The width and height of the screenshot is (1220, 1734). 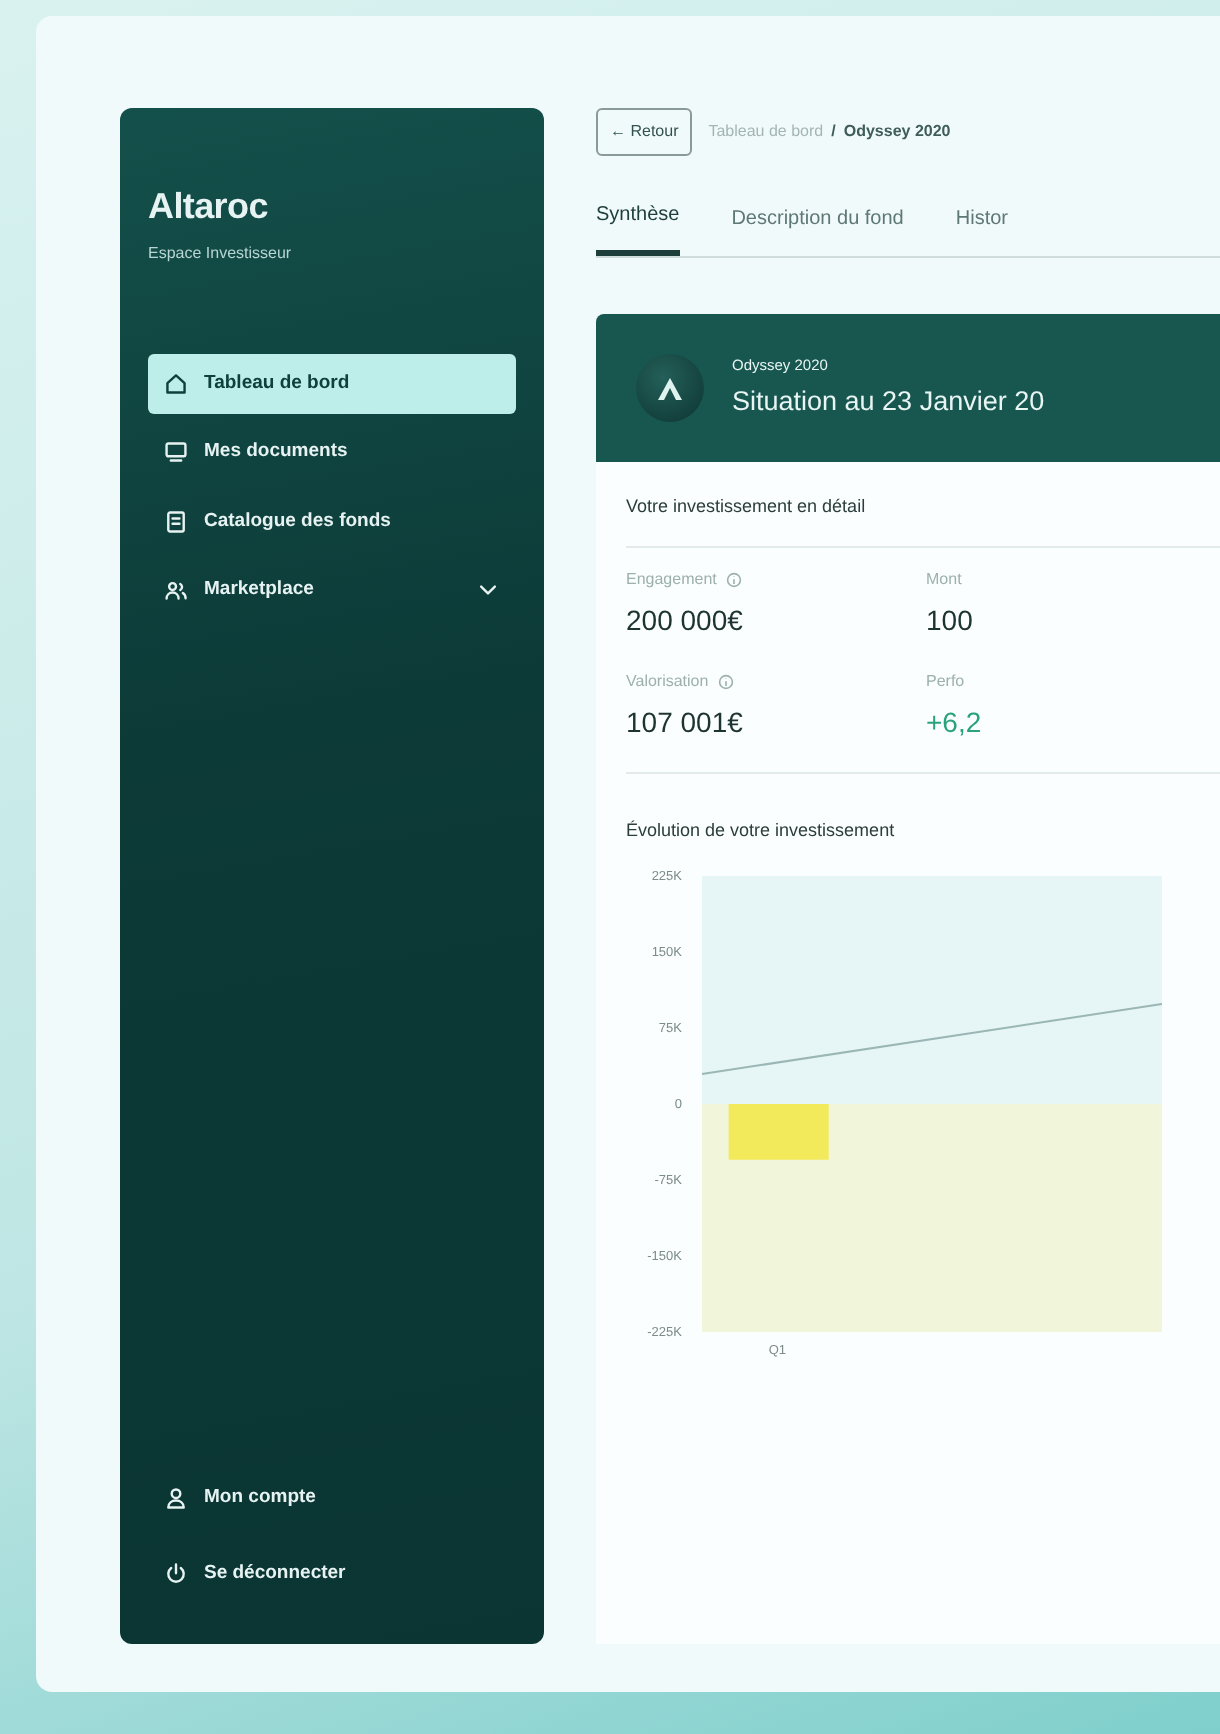 I want to click on home-icon, so click(x=176, y=384).